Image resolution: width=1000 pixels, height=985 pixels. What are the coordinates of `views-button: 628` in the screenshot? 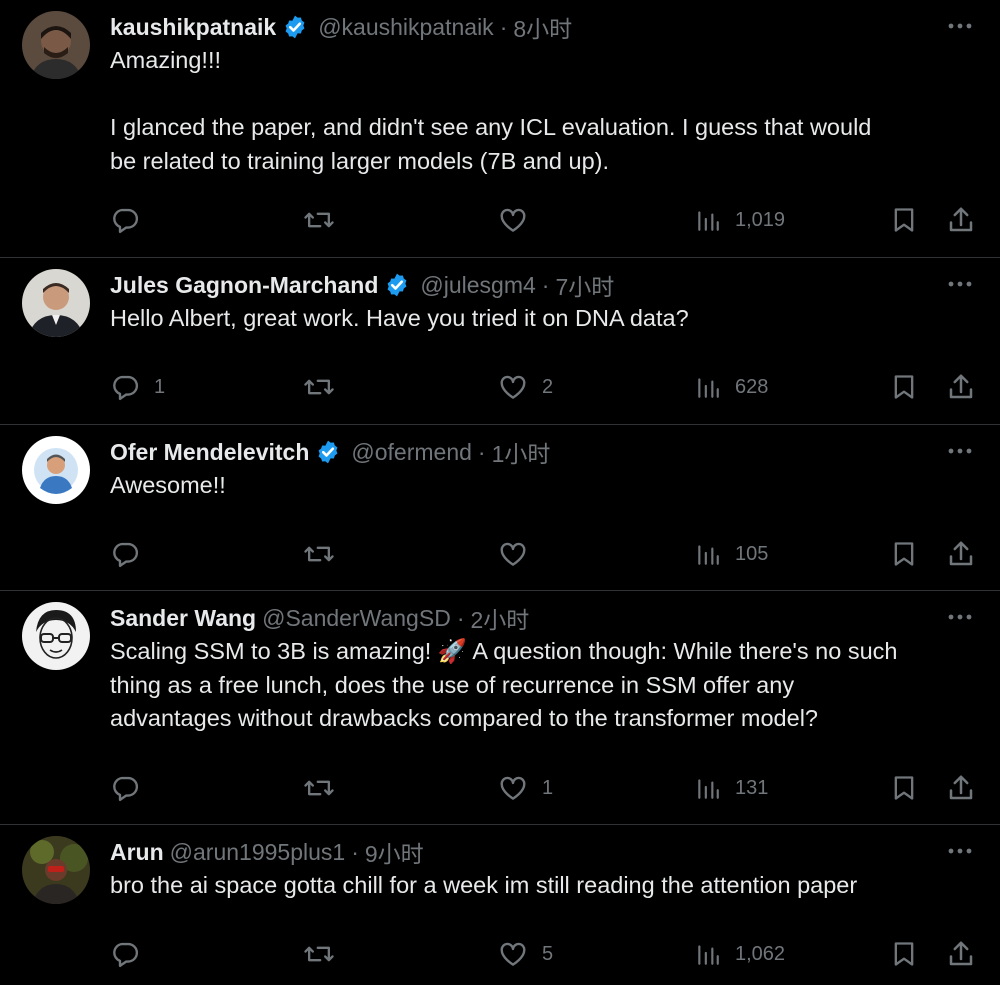 It's located at (731, 387).